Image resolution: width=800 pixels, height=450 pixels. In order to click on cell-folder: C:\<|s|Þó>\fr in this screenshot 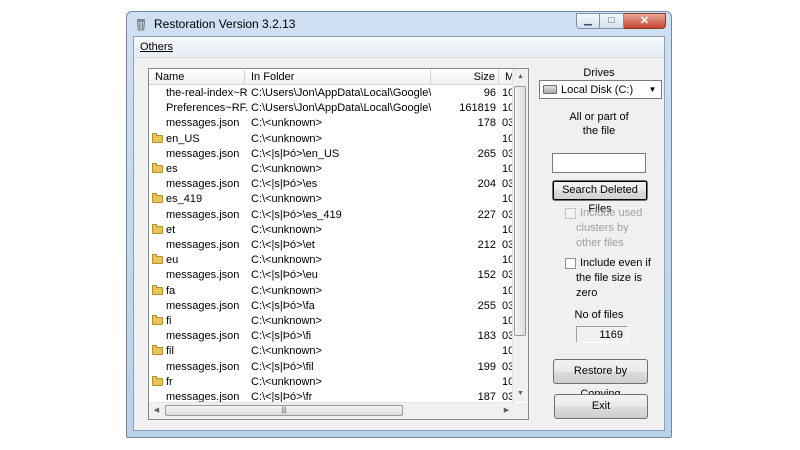, I will do `click(282, 396)`.